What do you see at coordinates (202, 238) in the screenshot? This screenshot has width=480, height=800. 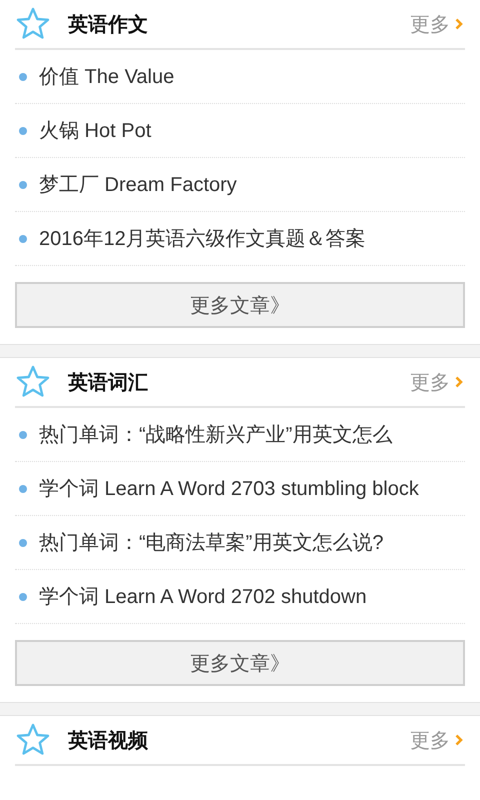 I see `article-link: 2016年12月英语六级作文真题＆答案` at bounding box center [202, 238].